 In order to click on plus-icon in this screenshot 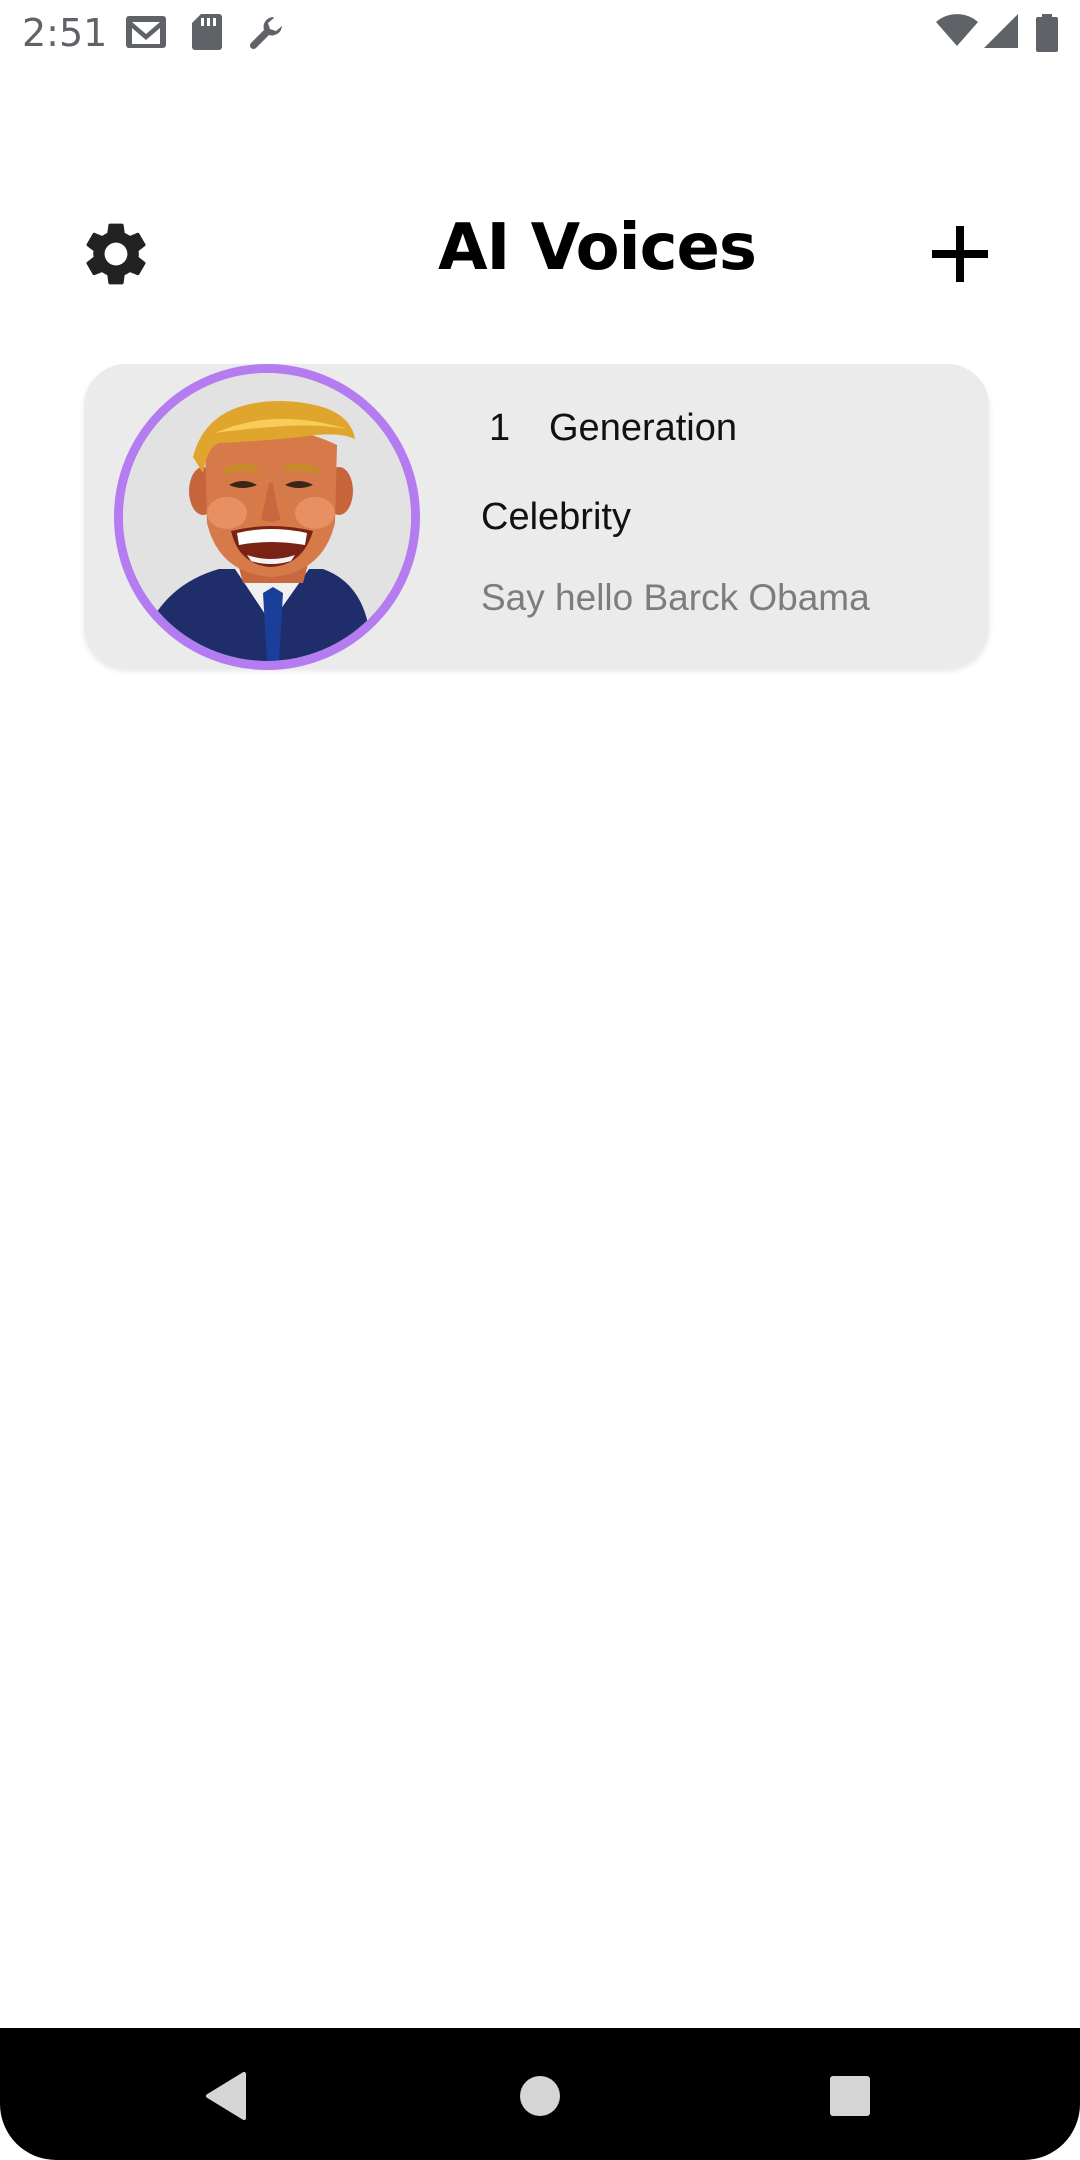, I will do `click(960, 256)`.